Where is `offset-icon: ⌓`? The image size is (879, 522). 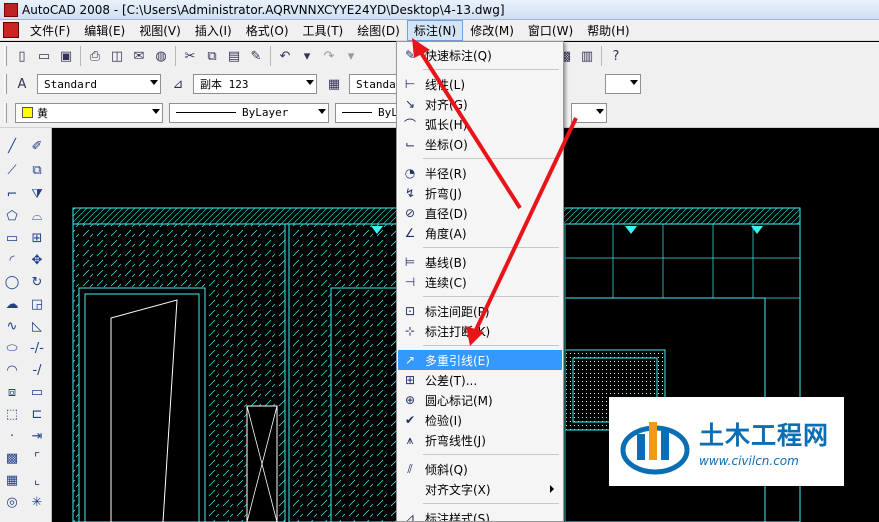
offset-icon: ⌓ is located at coordinates (37, 216).